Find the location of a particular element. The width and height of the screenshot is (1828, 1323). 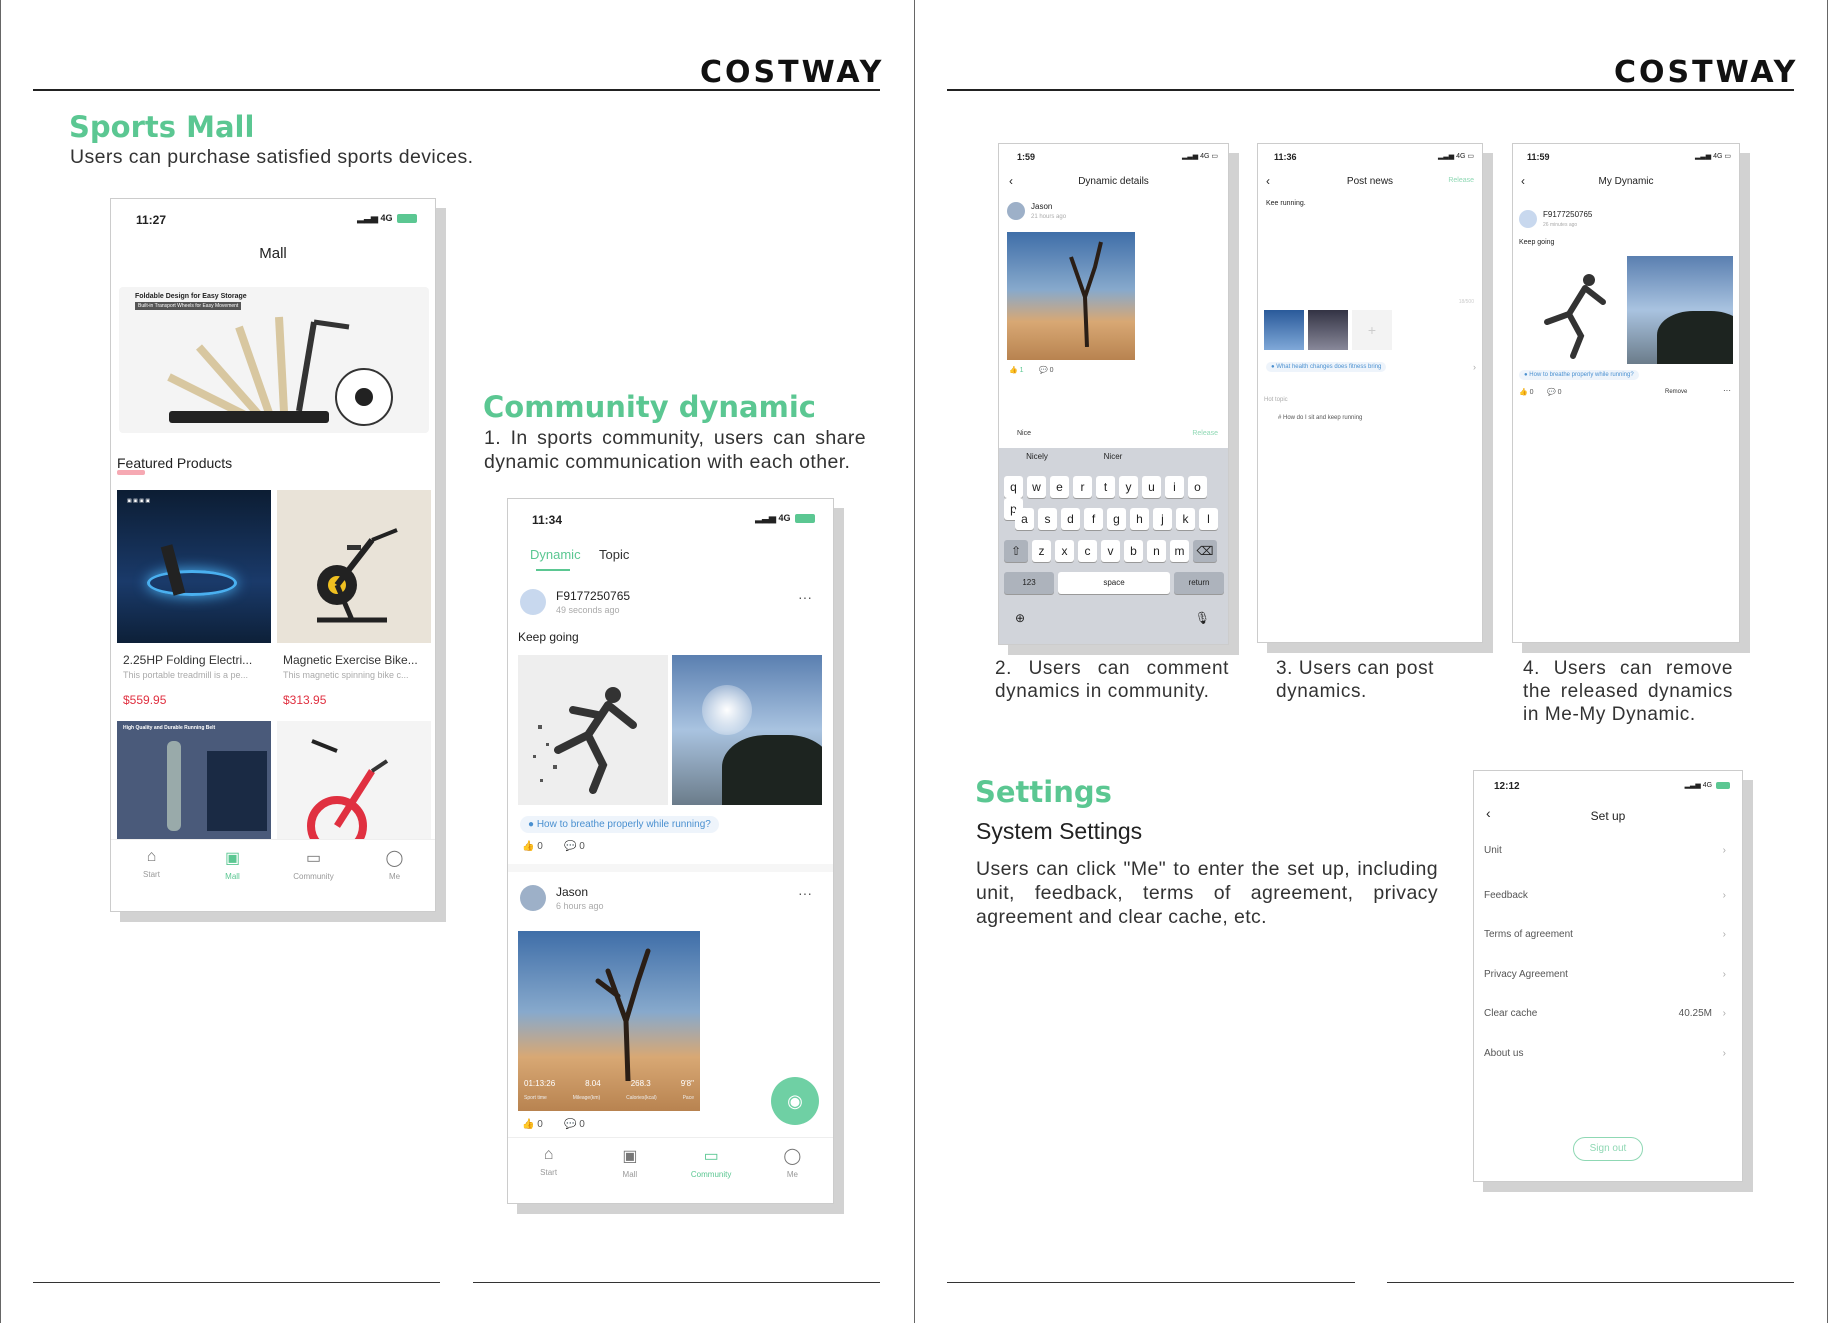

status-time: 12:12 is located at coordinates (1507, 786).